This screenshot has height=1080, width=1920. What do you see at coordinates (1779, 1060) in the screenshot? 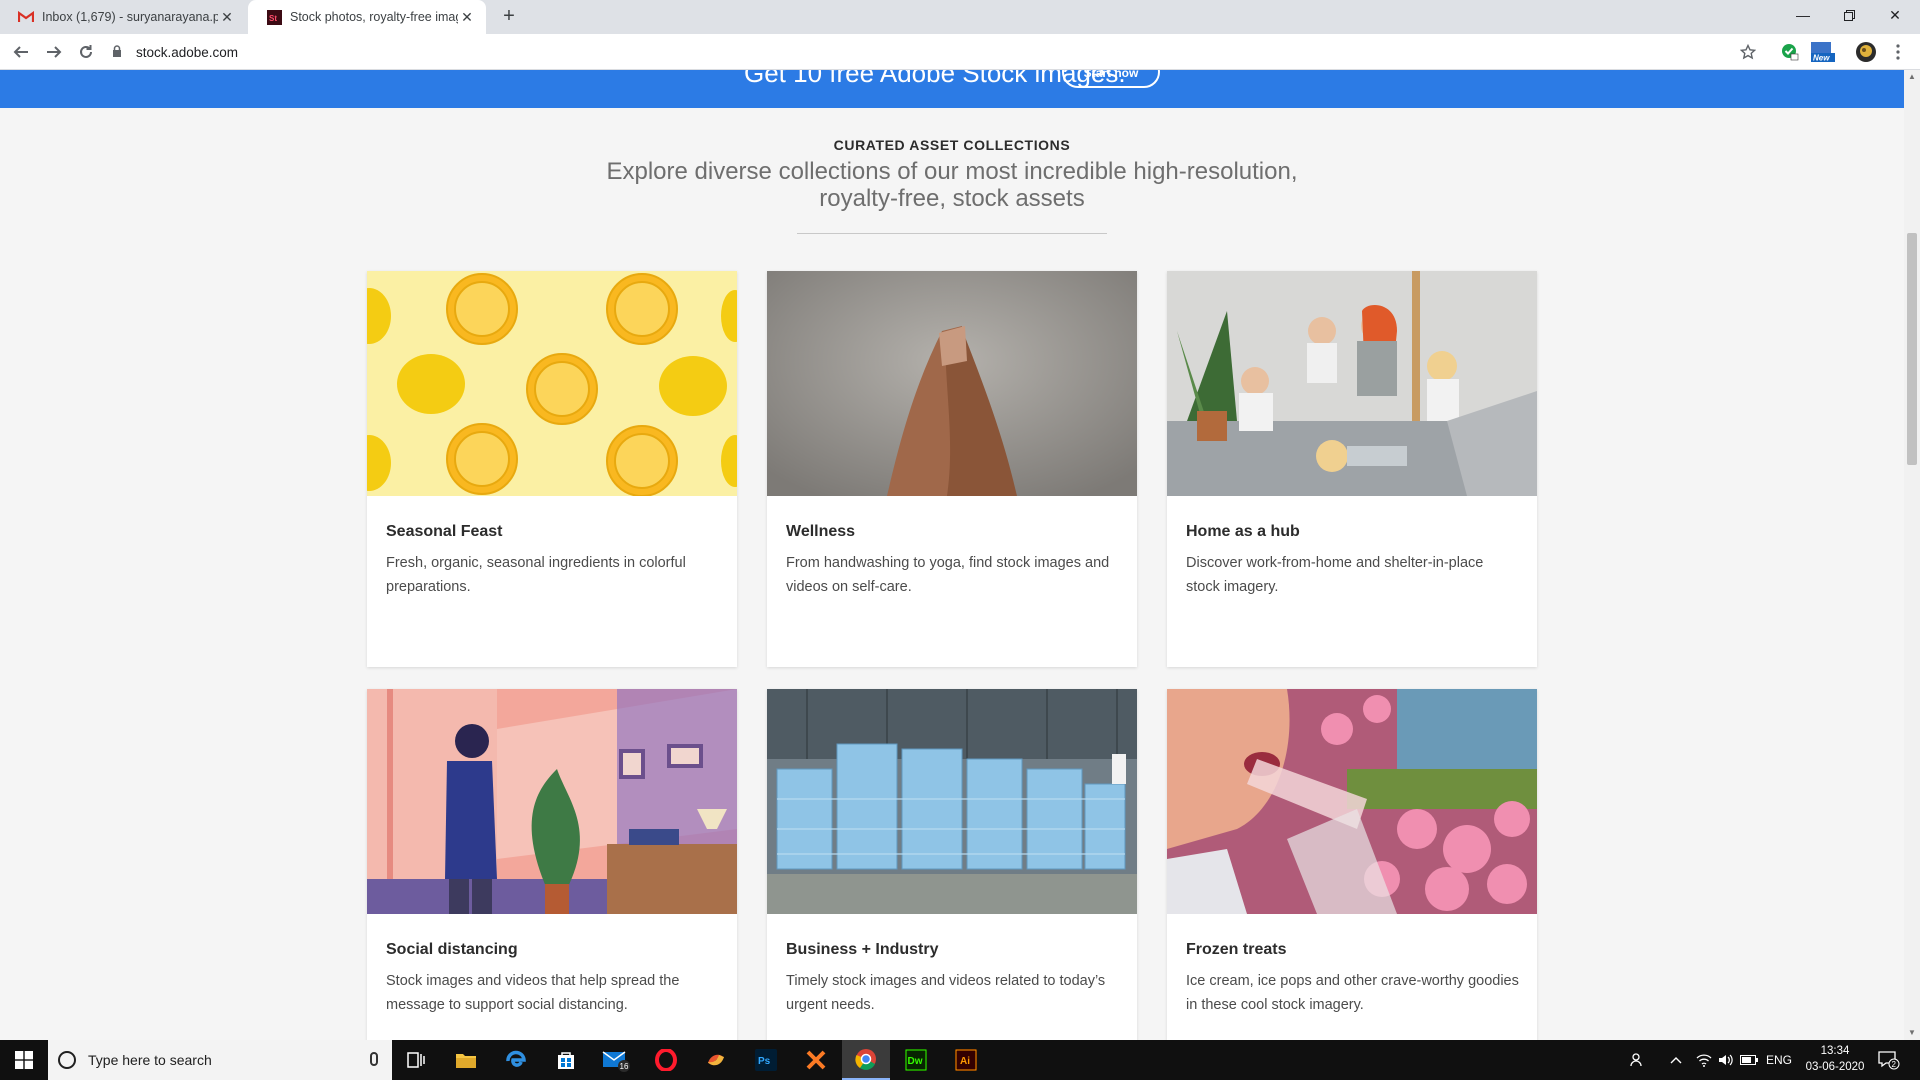
I see `language-indicator: ENG` at bounding box center [1779, 1060].